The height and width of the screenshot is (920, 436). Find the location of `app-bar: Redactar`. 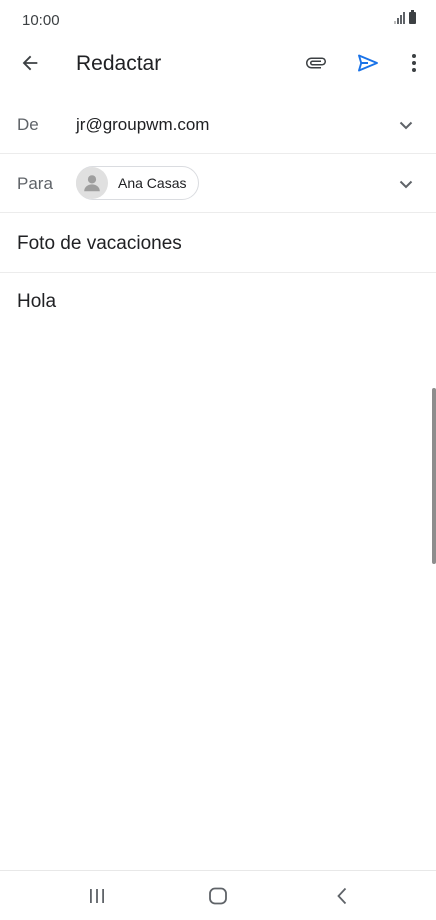

app-bar: Redactar is located at coordinates (218, 65).